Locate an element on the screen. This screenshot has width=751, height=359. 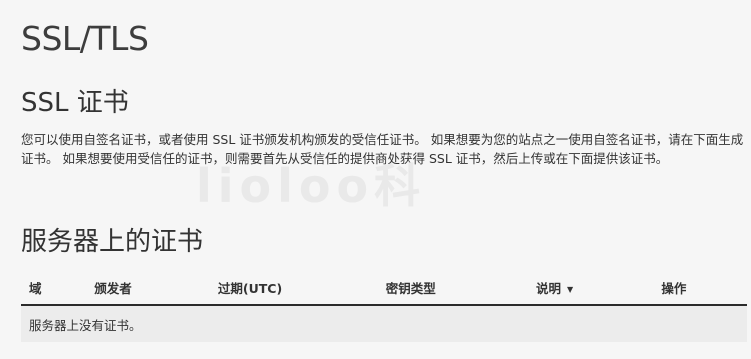
ssl-section-title: SSL 证书 is located at coordinates (75, 103).